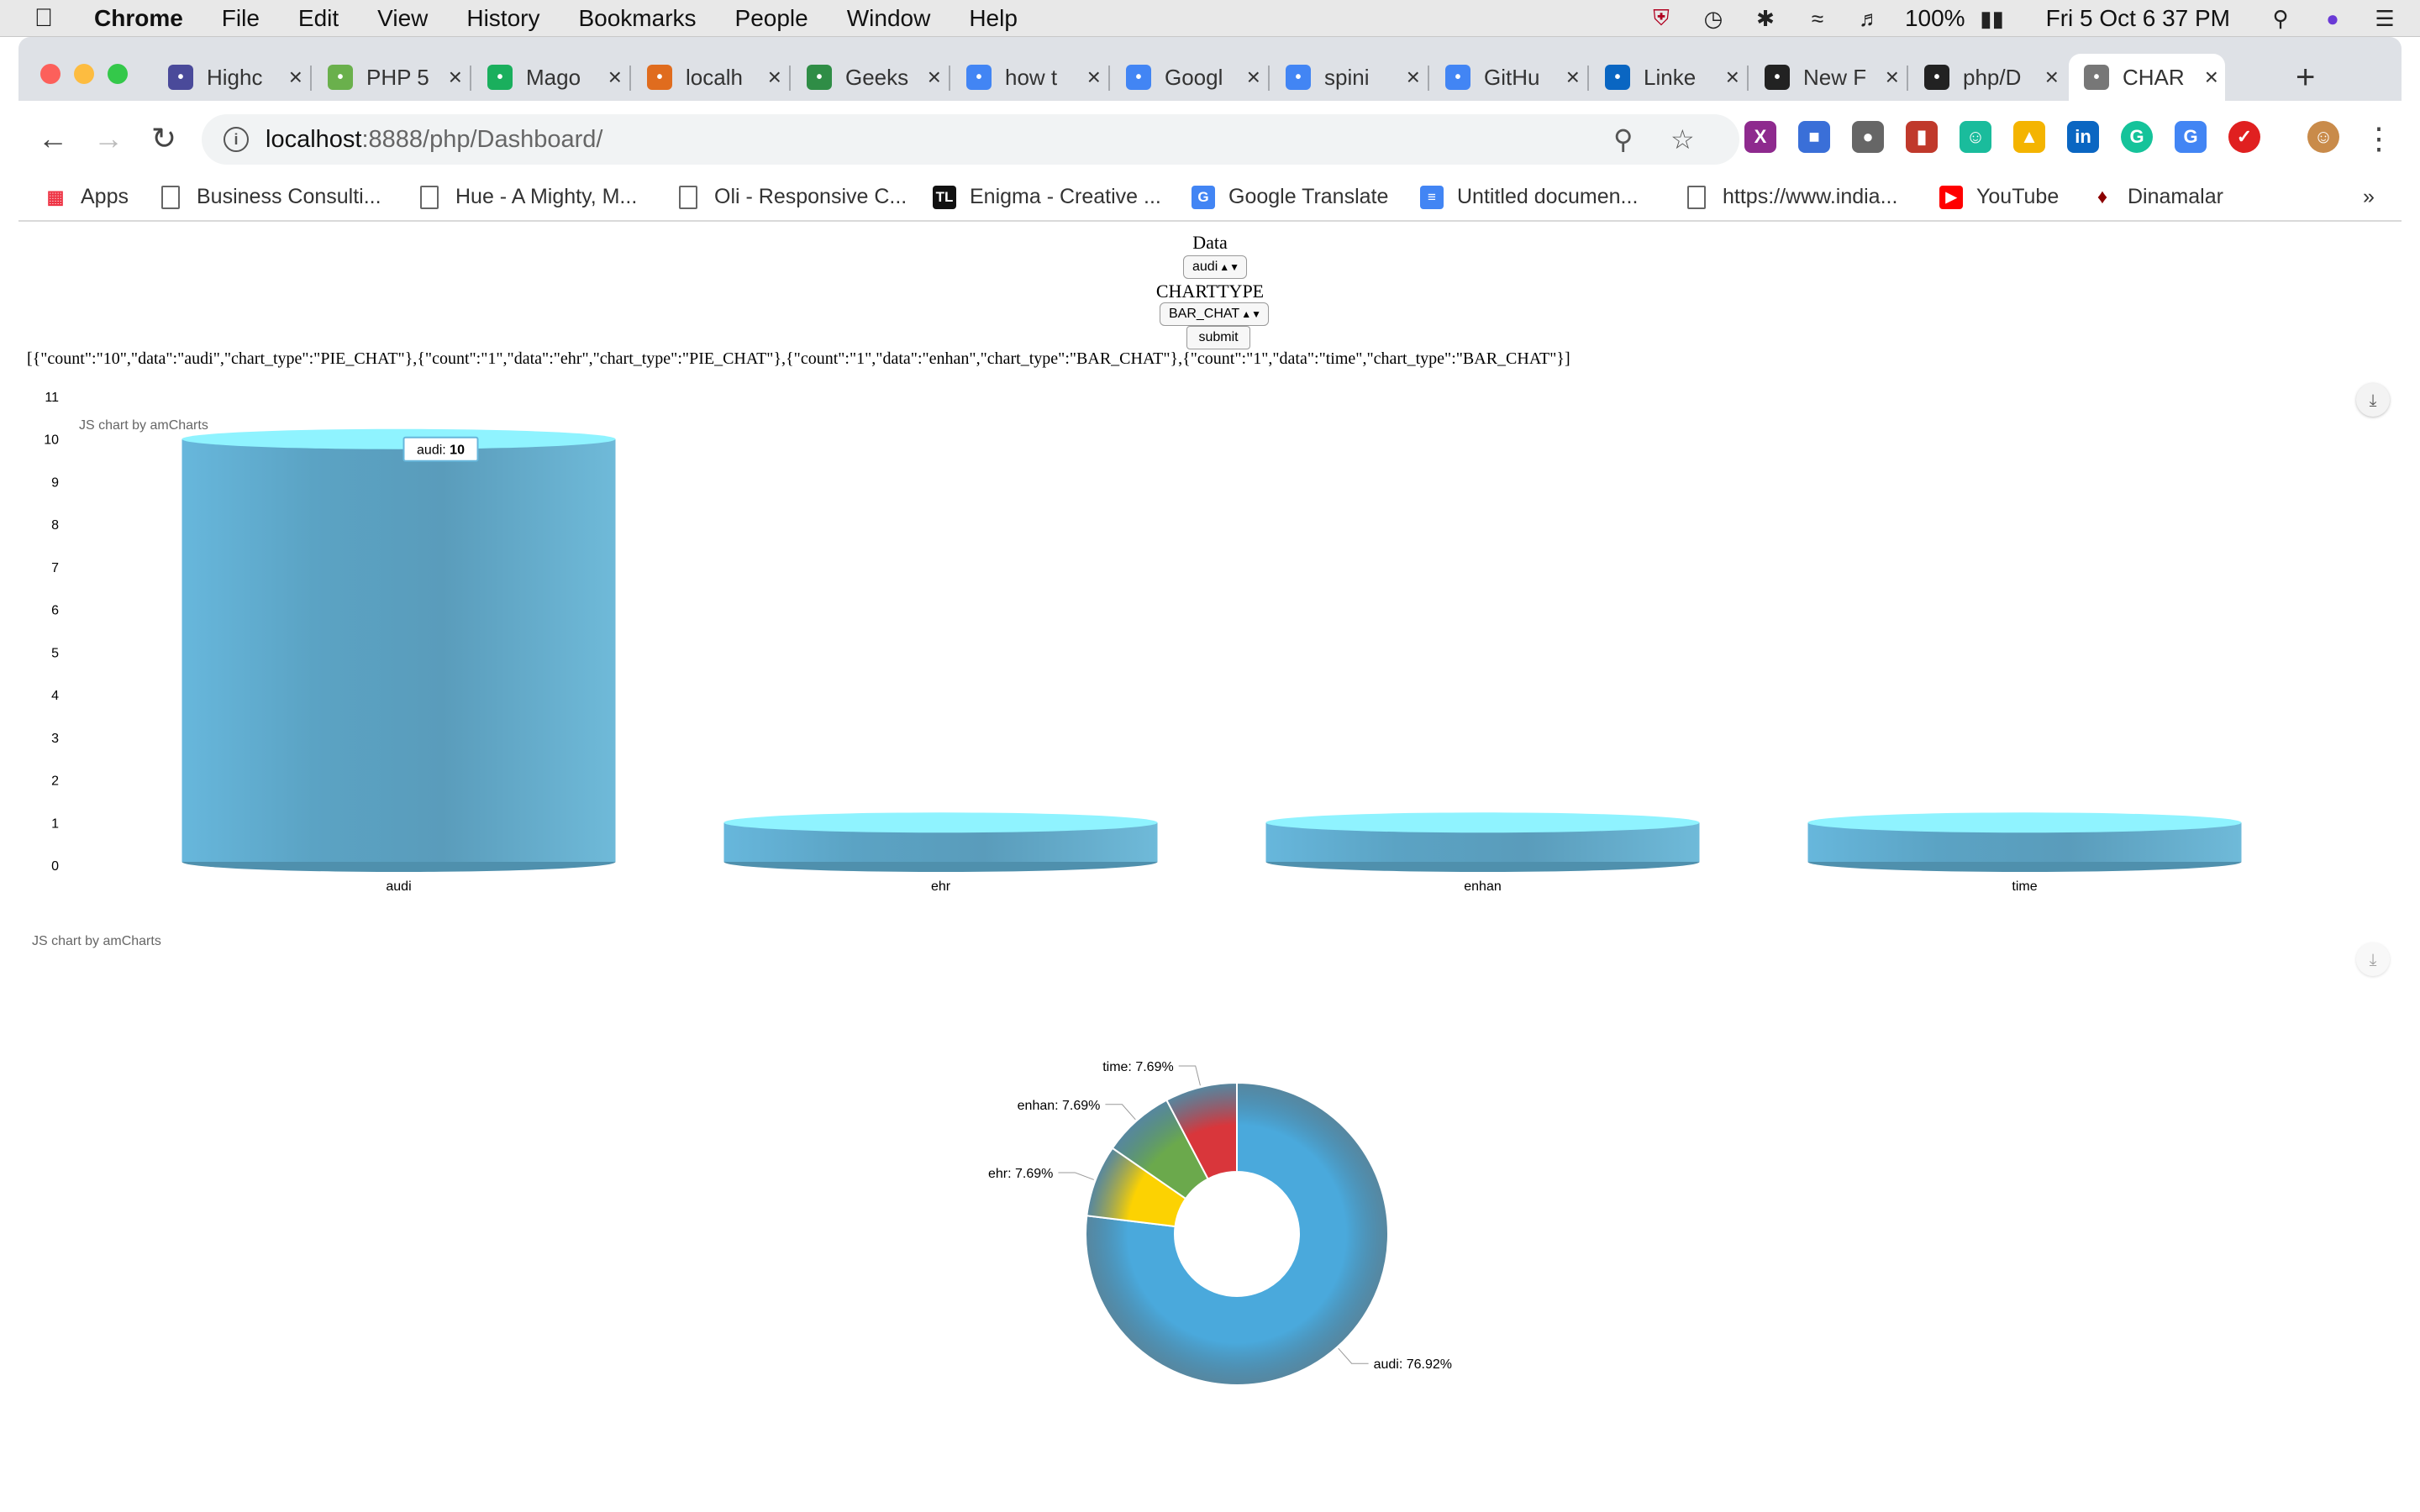 This screenshot has height=1512, width=2420. I want to click on bookmarks-overflow-chevron-icon: », so click(2369, 197).